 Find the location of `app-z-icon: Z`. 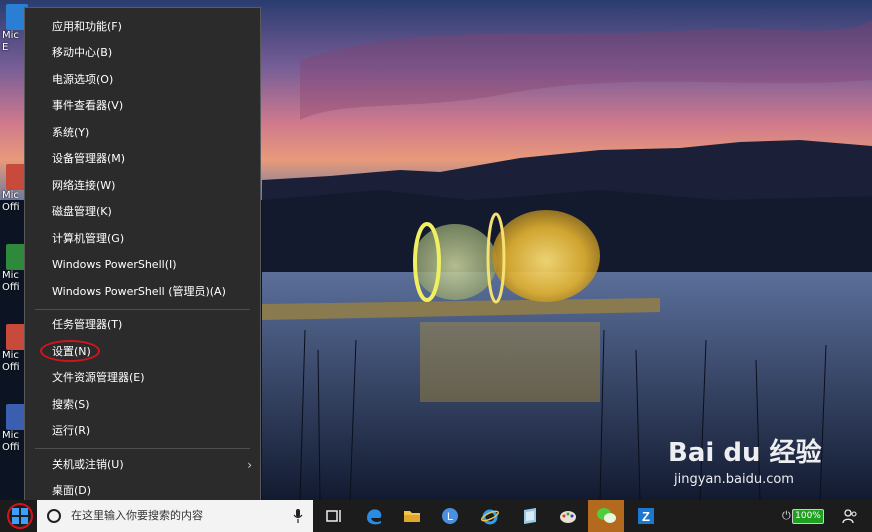

app-z-icon: Z is located at coordinates (646, 516).